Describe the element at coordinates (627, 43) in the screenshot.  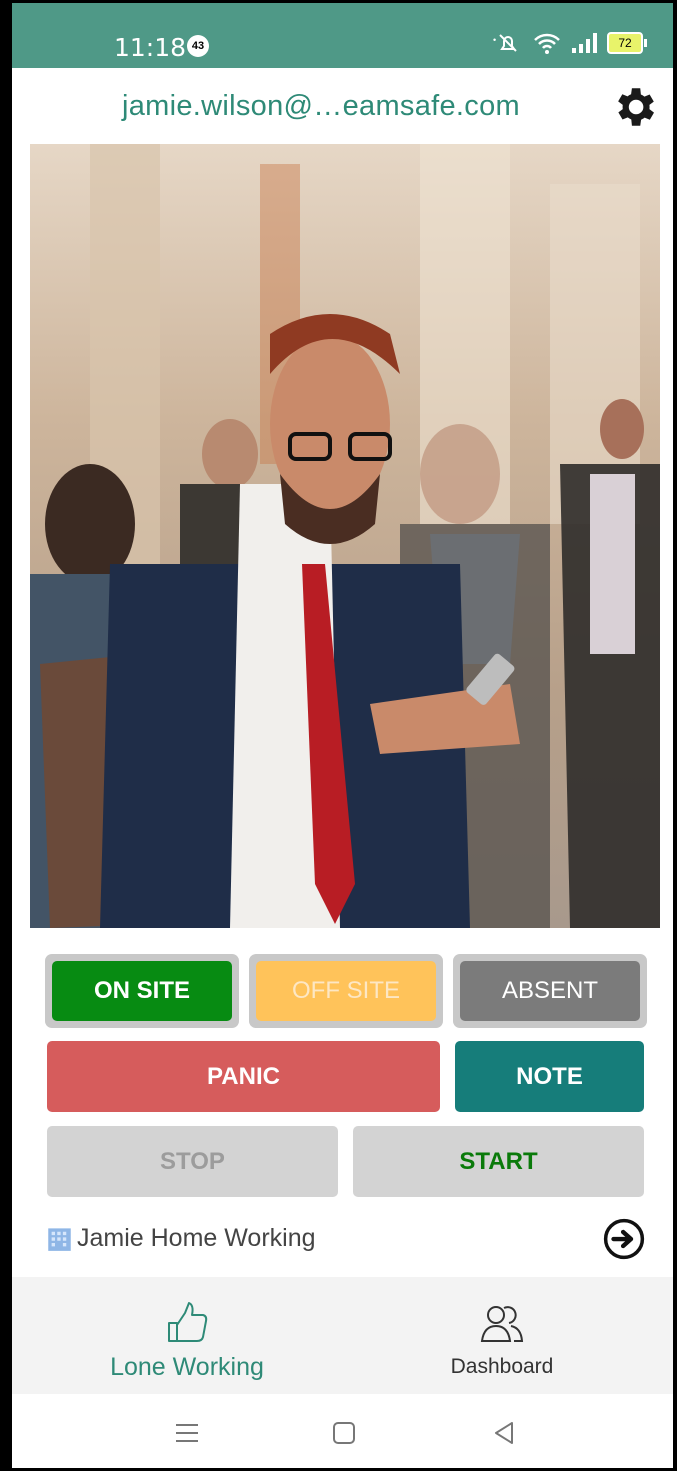
I see `battery-icon: 72` at that location.